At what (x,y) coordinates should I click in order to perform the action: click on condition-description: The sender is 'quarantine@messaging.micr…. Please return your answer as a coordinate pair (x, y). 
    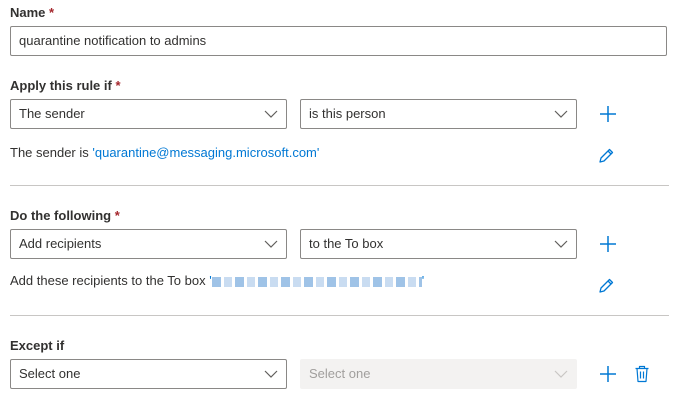
    Looking at the image, I should click on (165, 152).